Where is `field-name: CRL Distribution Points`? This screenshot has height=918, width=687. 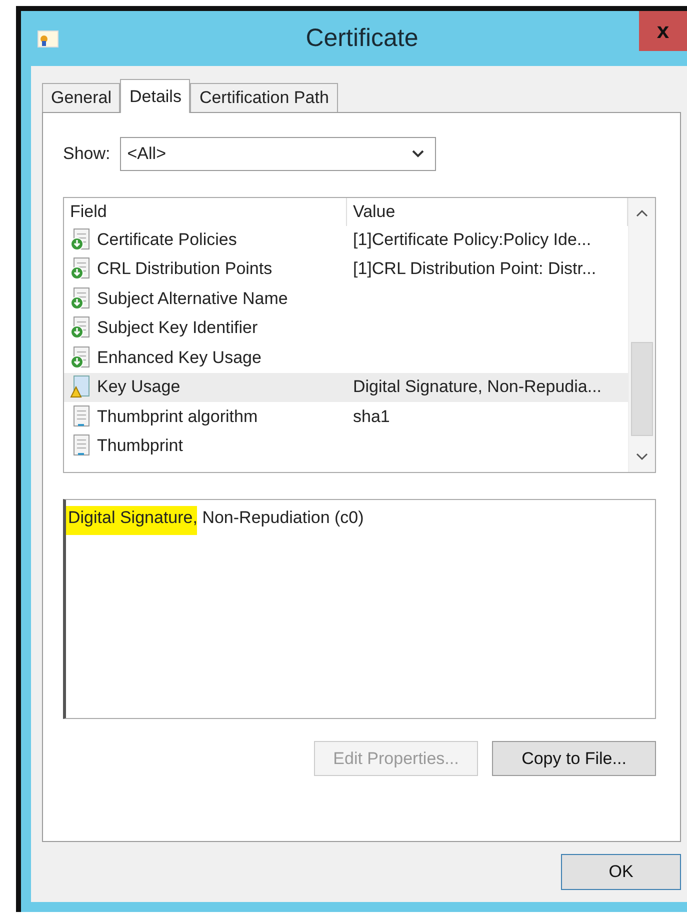 field-name: CRL Distribution Points is located at coordinates (184, 269).